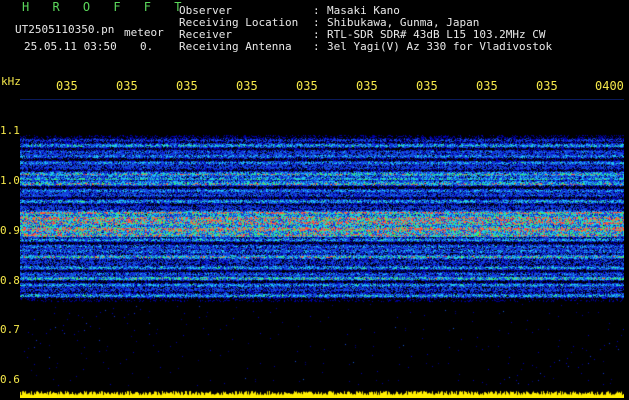  What do you see at coordinates (239, 22) in the screenshot?
I see `location-label: Receiving Location` at bounding box center [239, 22].